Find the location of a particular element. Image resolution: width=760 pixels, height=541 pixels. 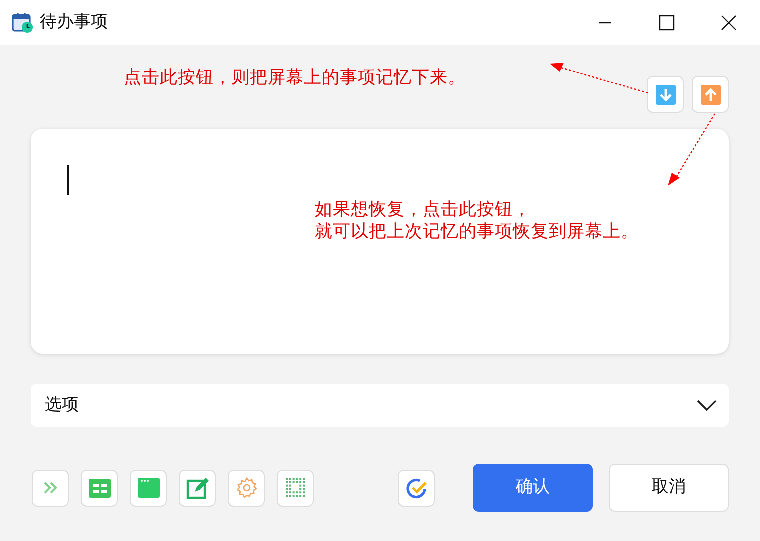

options-dropdown: 选项 is located at coordinates (380, 405).